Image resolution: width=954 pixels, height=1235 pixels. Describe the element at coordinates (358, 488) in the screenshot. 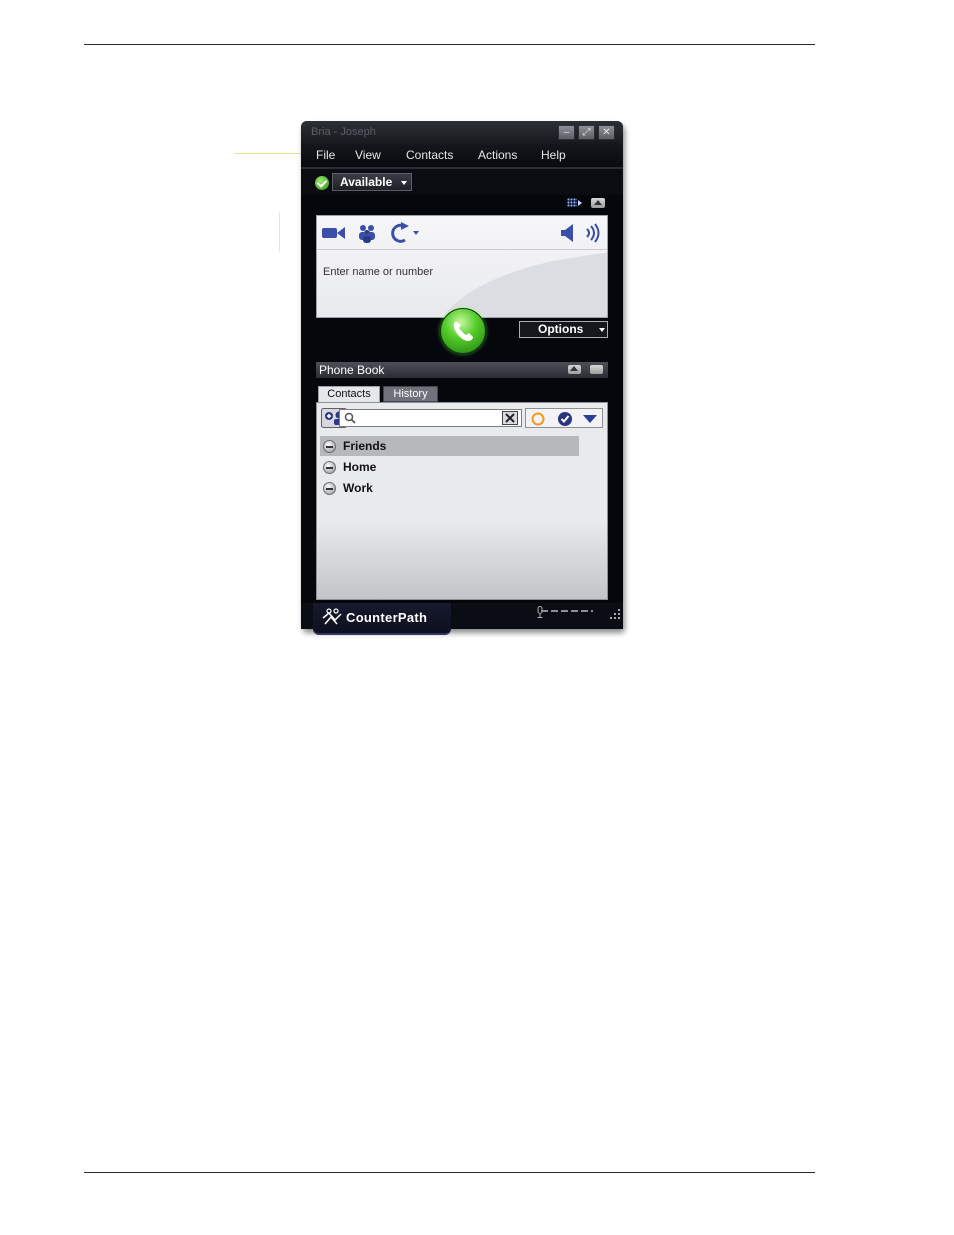

I see `group-label-work: Work` at that location.